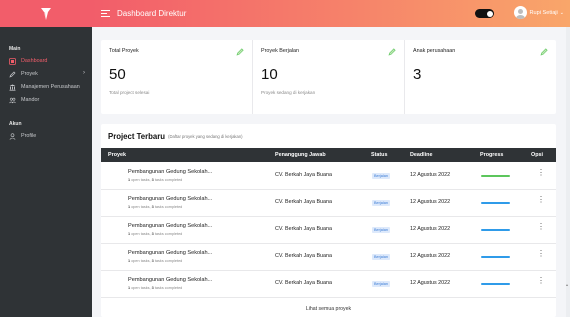 The height and width of the screenshot is (317, 570). I want to click on sidebar-item-label: Profile, so click(29, 136).